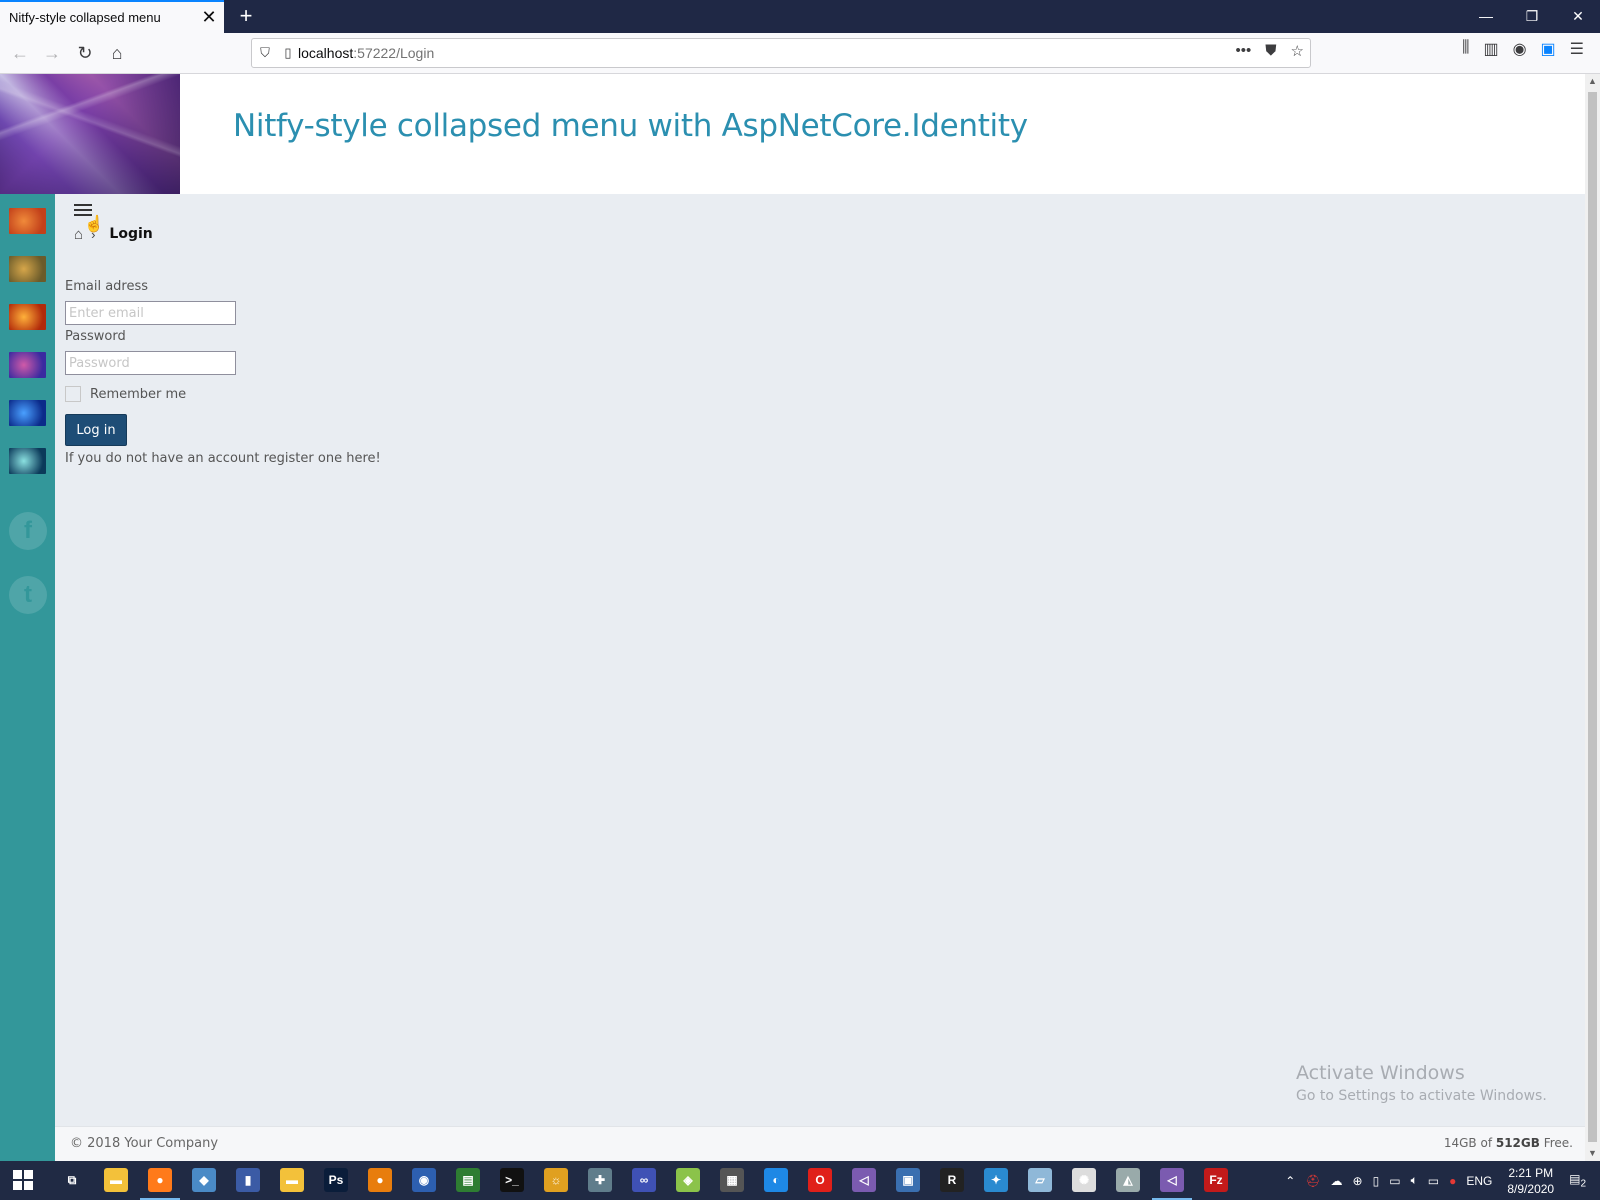 The image size is (1600, 1200). Describe the element at coordinates (326, 53) in the screenshot. I see `url-host: localhost` at that location.